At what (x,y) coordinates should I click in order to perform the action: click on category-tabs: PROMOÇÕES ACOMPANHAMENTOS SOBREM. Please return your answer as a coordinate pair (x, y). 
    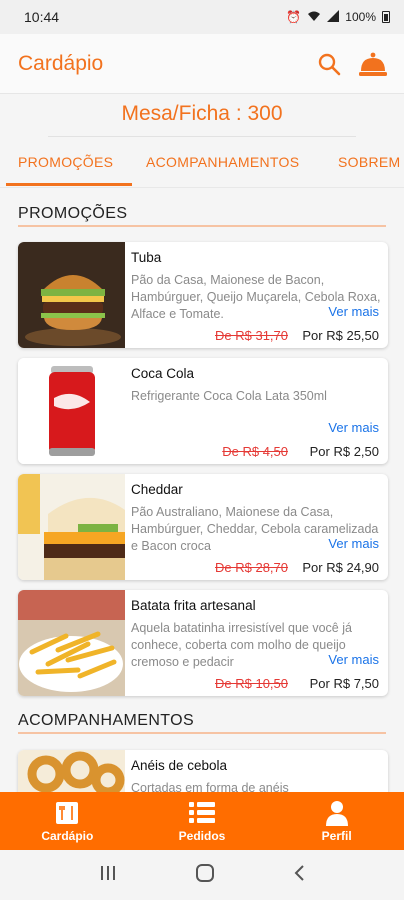
    Looking at the image, I should click on (202, 163).